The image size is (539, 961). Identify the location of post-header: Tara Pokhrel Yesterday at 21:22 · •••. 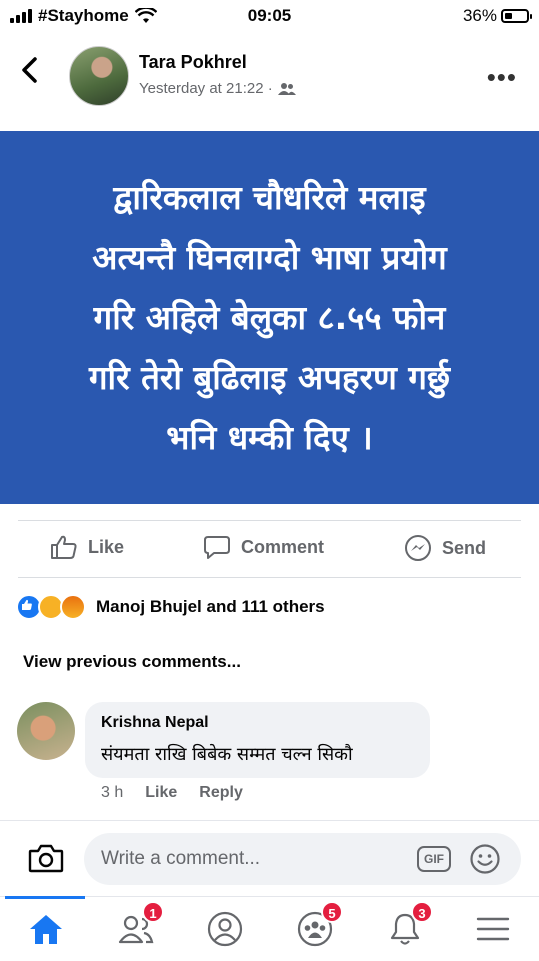
(269, 77).